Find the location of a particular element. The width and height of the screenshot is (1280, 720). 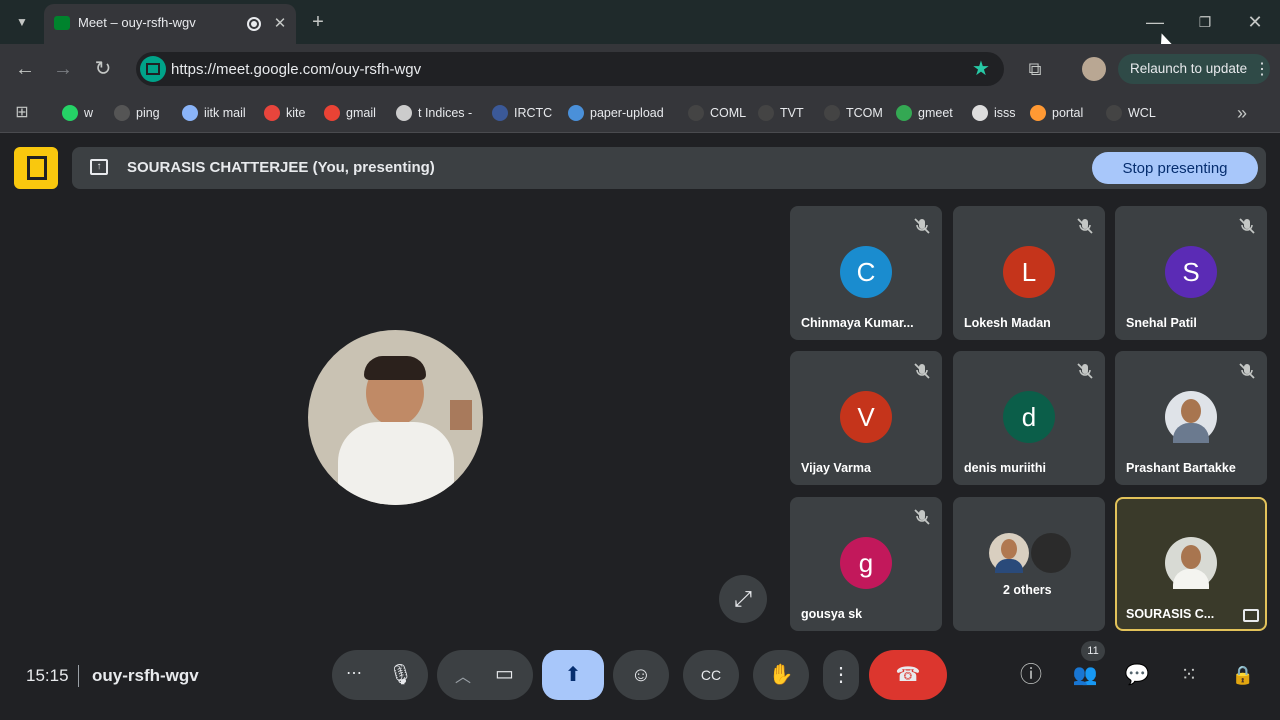

url-text: https://meet.google.com/ouy-rsfh-wgv is located at coordinates (296, 69).